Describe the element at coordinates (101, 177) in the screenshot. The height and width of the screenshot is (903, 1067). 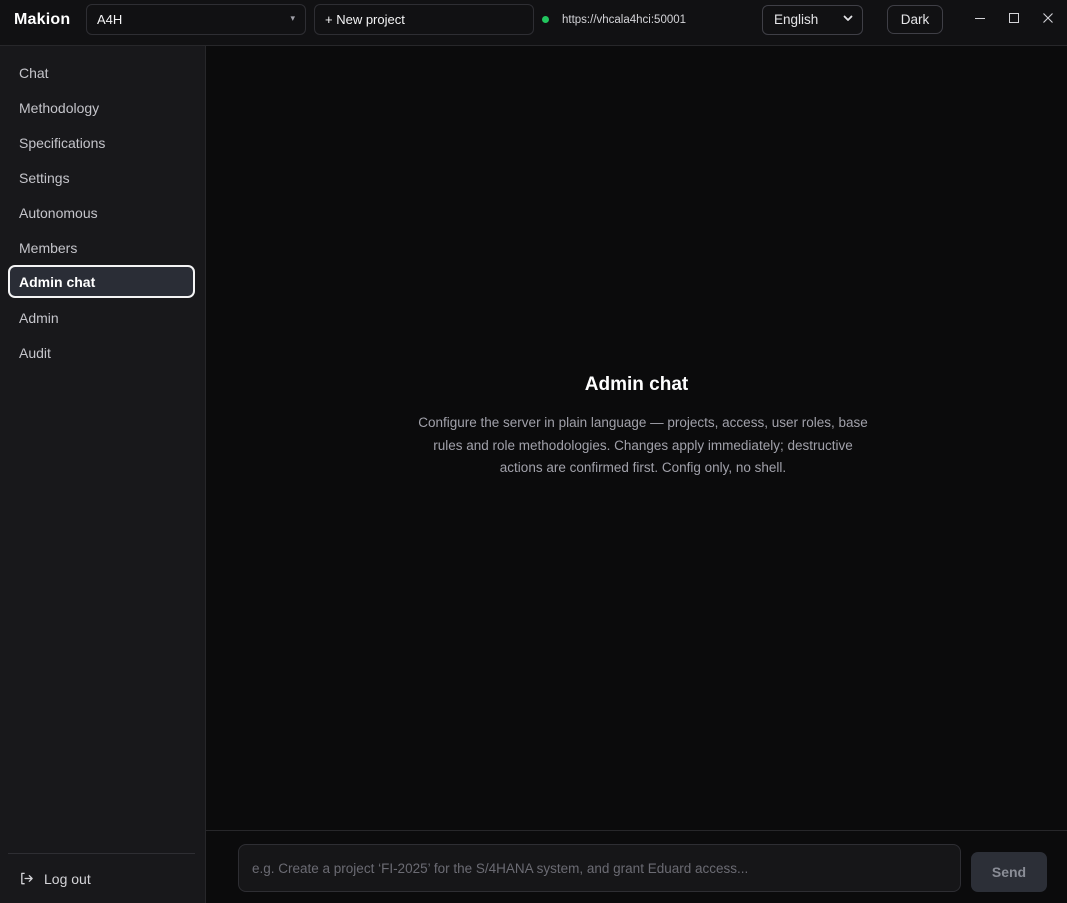
I see `sidebar-item-settings: Settings` at that location.